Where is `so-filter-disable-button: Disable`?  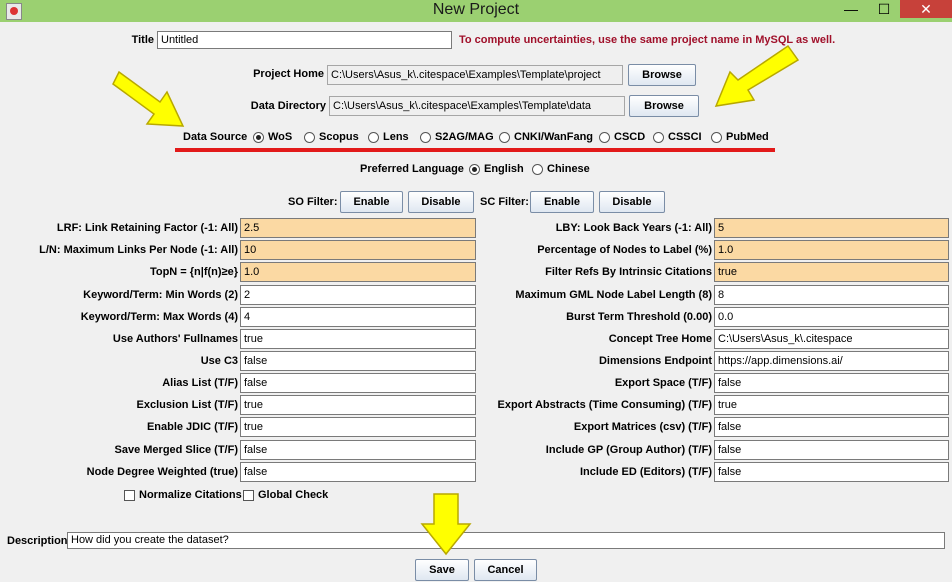
so-filter-disable-button: Disable is located at coordinates (441, 202).